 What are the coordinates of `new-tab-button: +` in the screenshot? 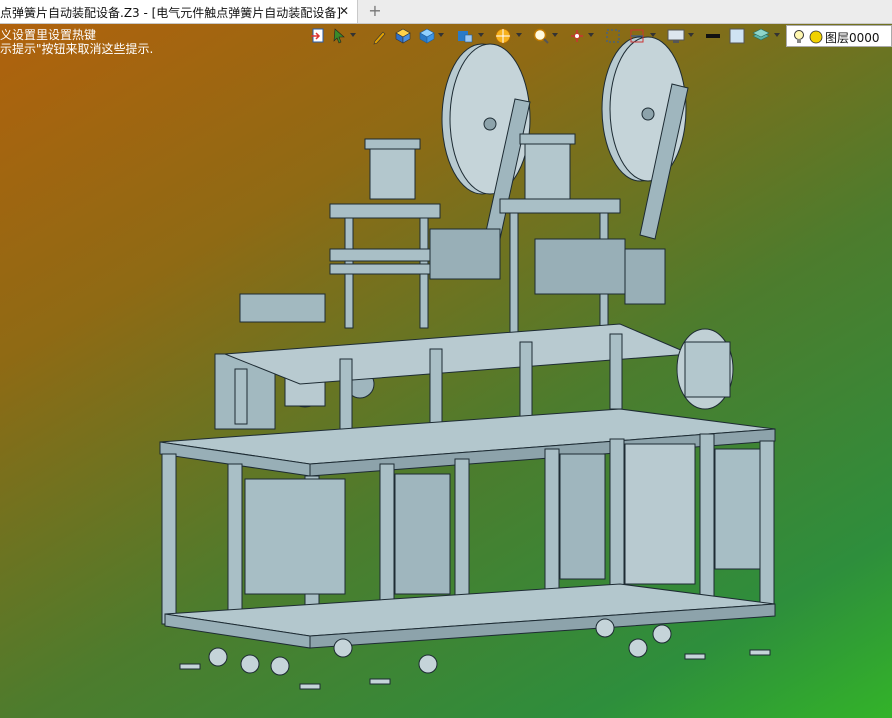 It's located at (375, 11).